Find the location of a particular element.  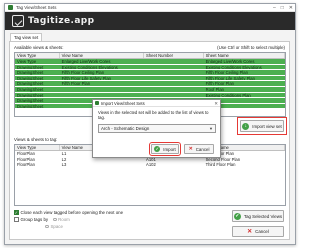

column-header: Sheet Number is located at coordinates (174, 55).